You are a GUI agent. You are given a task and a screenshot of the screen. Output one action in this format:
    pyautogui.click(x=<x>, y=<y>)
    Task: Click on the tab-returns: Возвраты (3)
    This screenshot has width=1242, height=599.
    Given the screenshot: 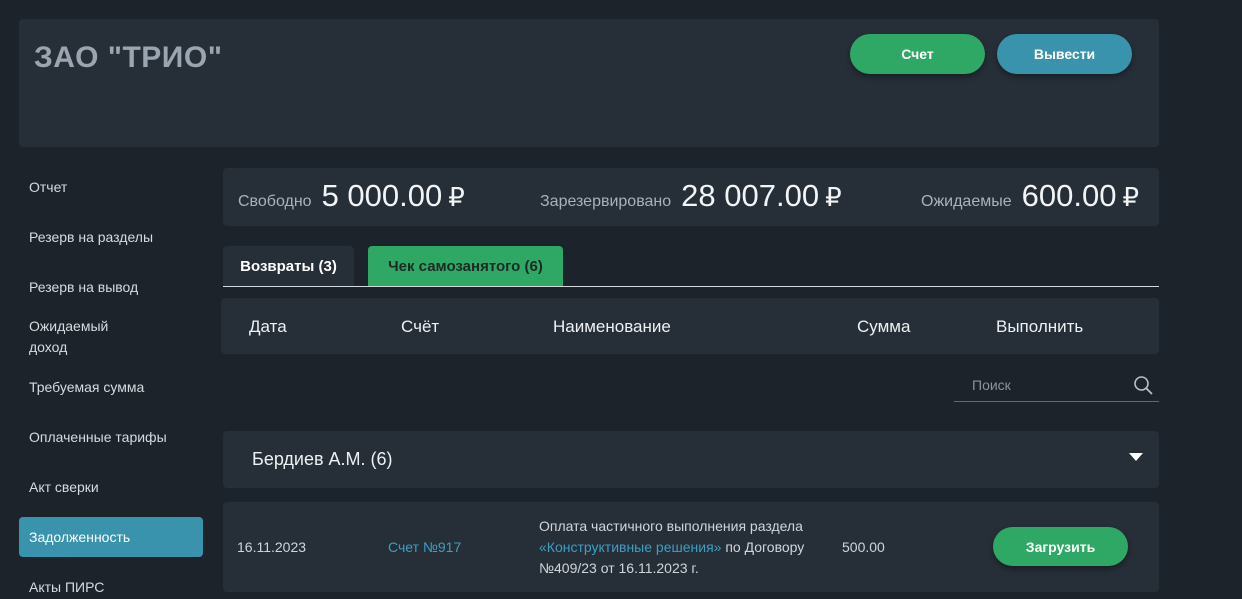 What is the action you would take?
    pyautogui.click(x=288, y=266)
    